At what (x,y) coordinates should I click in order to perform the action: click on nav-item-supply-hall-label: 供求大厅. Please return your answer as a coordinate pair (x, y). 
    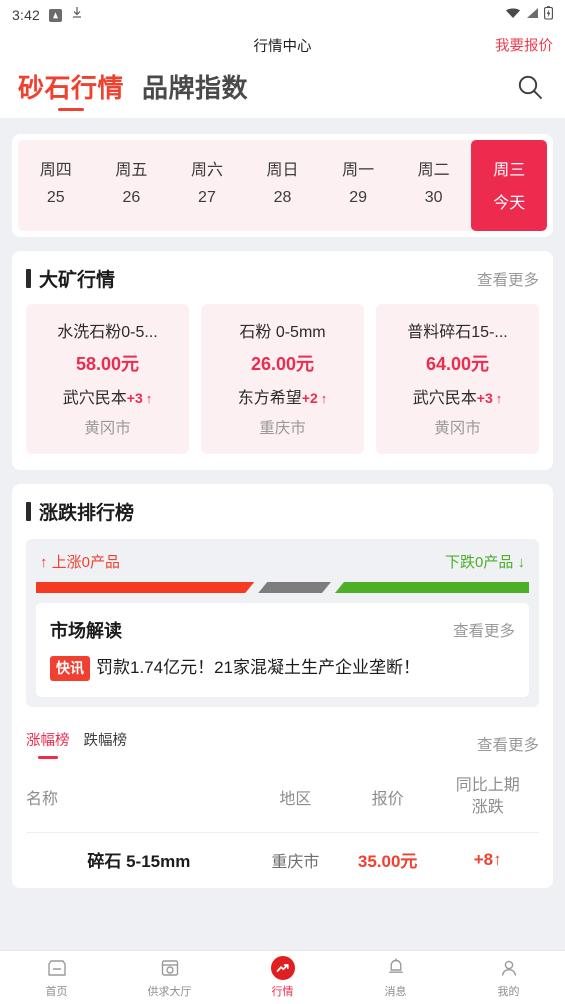
    Looking at the image, I should click on (169, 992).